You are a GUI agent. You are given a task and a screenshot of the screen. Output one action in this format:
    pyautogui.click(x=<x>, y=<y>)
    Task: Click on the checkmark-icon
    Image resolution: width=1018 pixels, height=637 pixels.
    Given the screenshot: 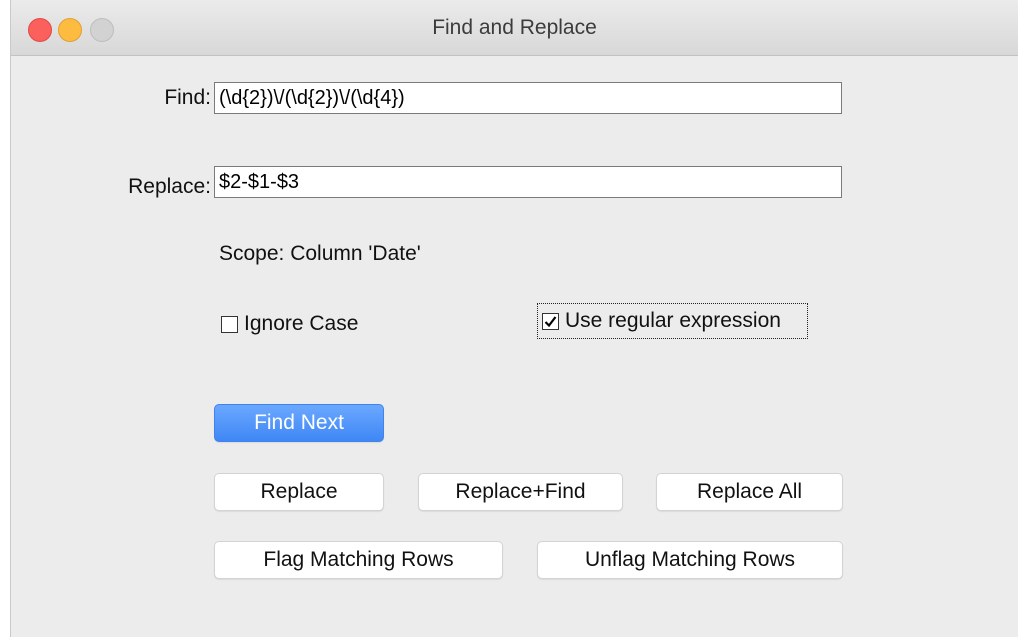 What is the action you would take?
    pyautogui.click(x=550, y=321)
    